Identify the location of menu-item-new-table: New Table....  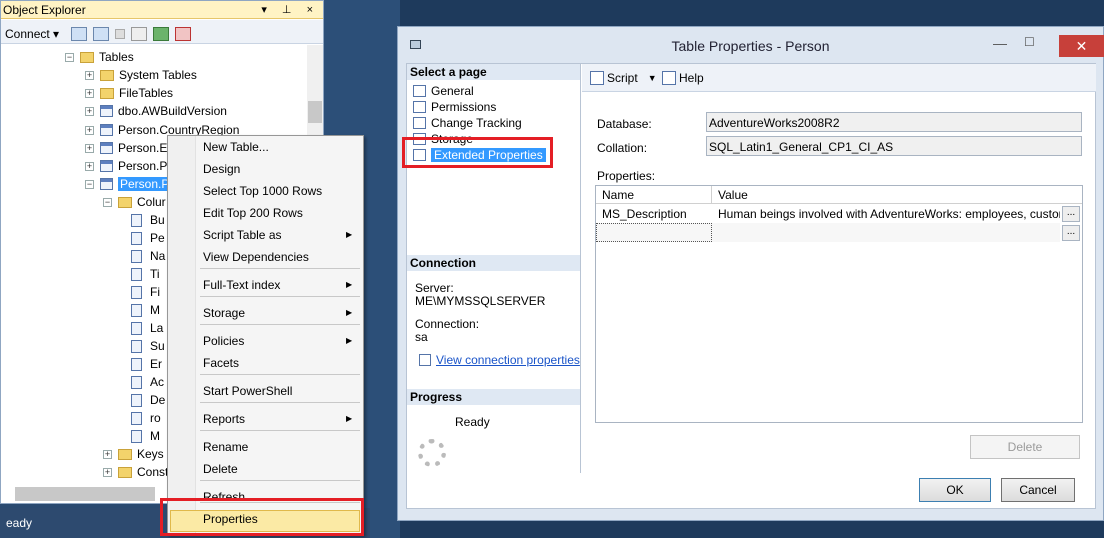
(236, 147).